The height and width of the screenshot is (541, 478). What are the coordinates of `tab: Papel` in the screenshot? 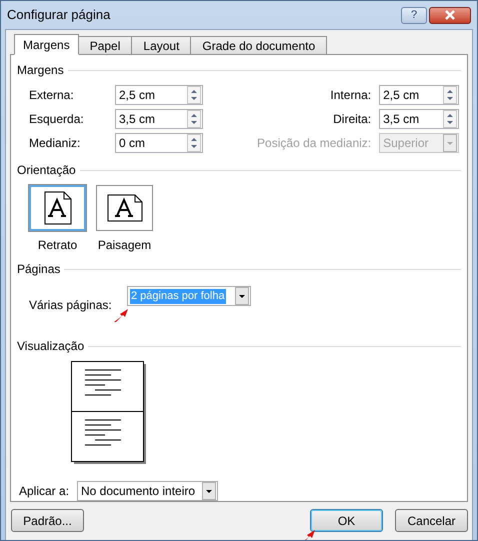 It's located at (105, 45).